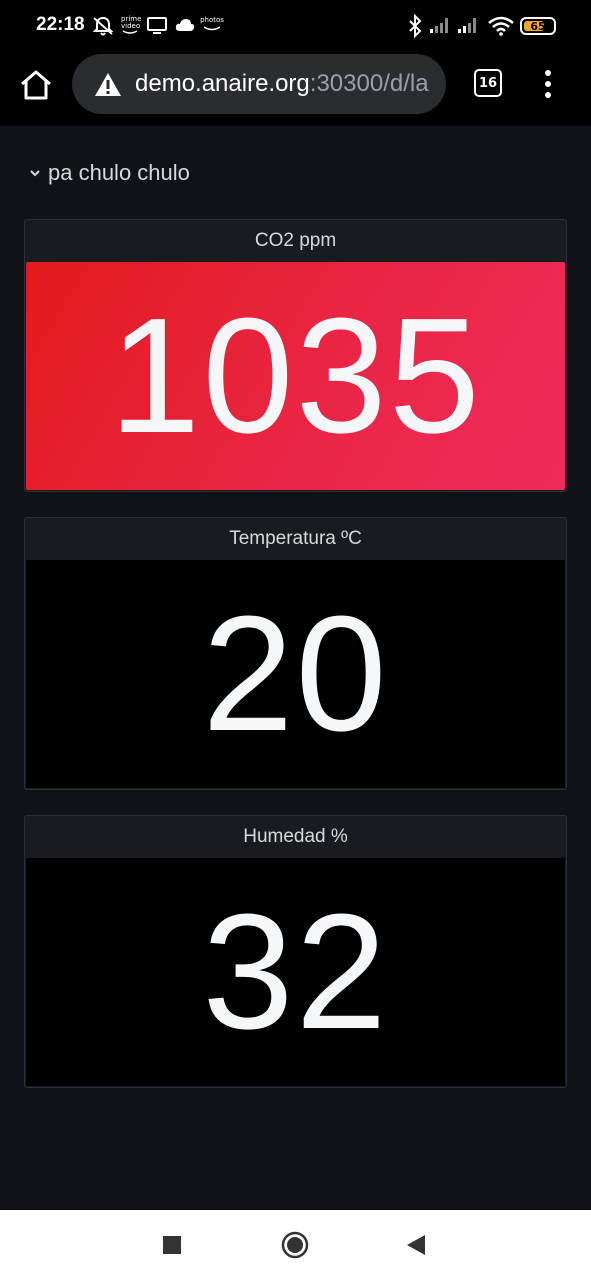 This screenshot has height=1280, width=591. I want to click on address-bar: demo.anaire.org:30300/d/la, so click(259, 84).